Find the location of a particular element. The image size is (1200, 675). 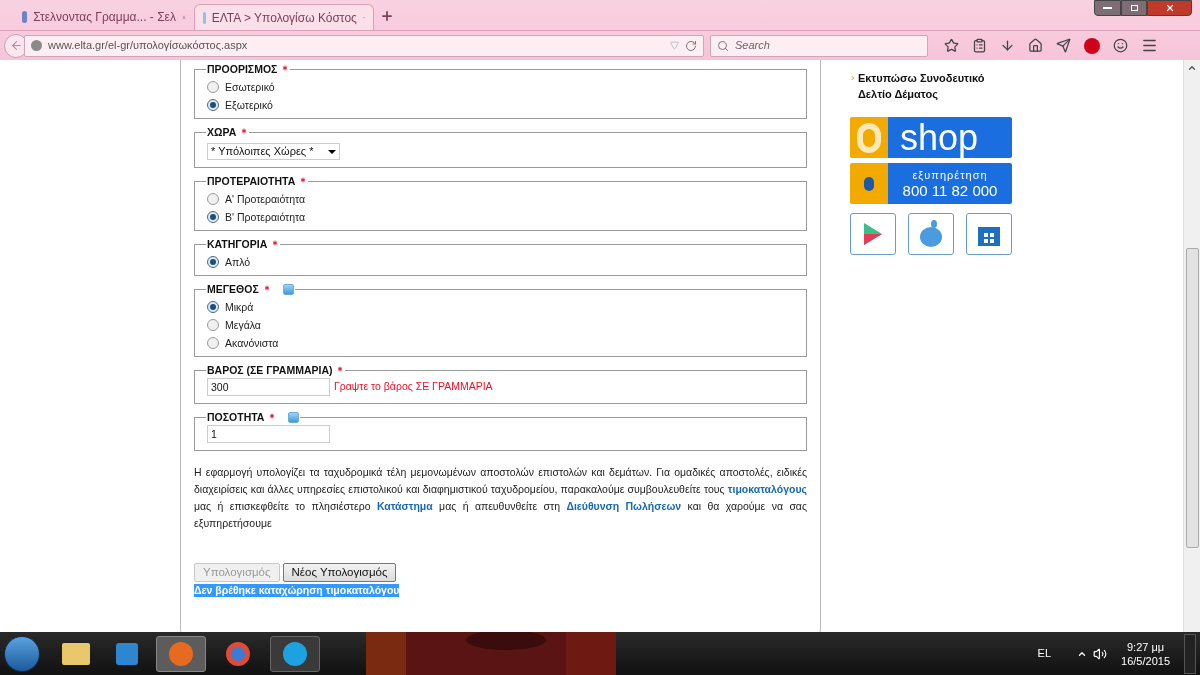

reading-list-icon is located at coordinates (979, 45).